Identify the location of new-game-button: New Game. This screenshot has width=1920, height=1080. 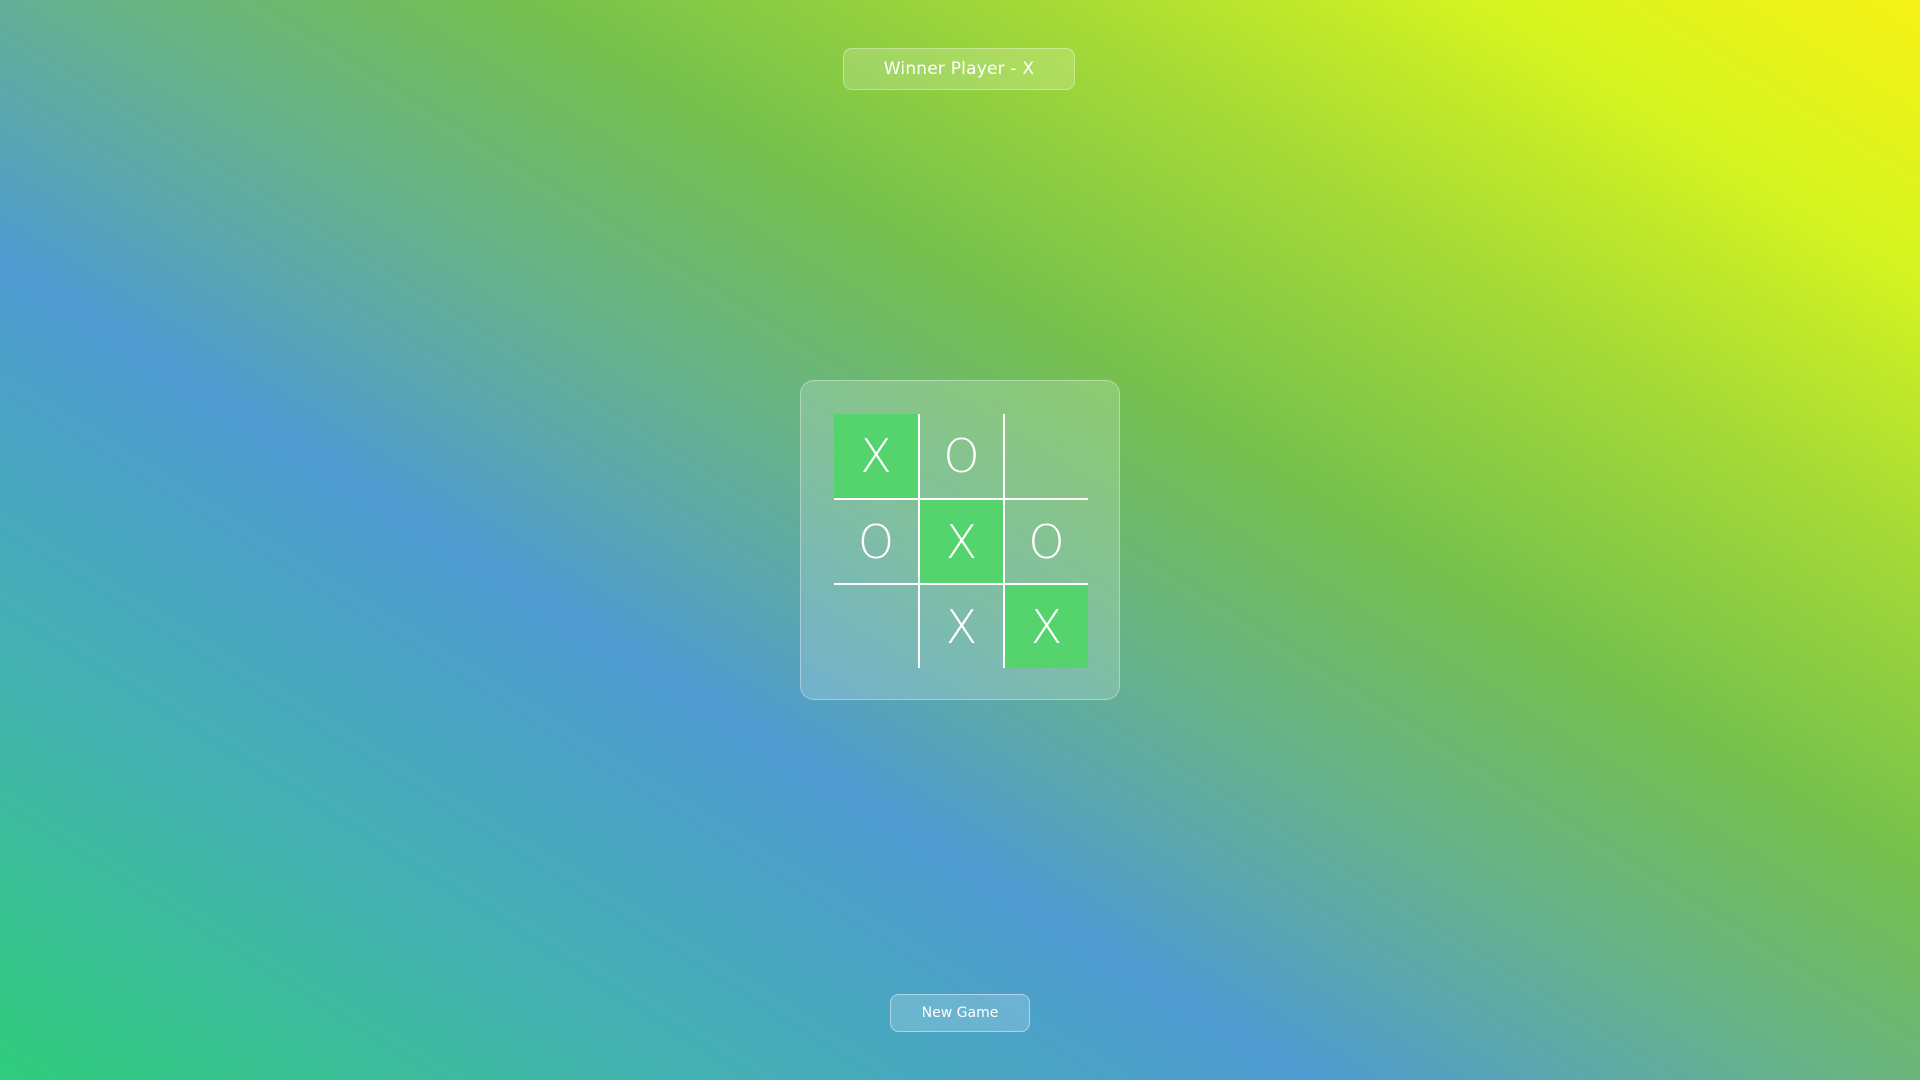
(960, 1013).